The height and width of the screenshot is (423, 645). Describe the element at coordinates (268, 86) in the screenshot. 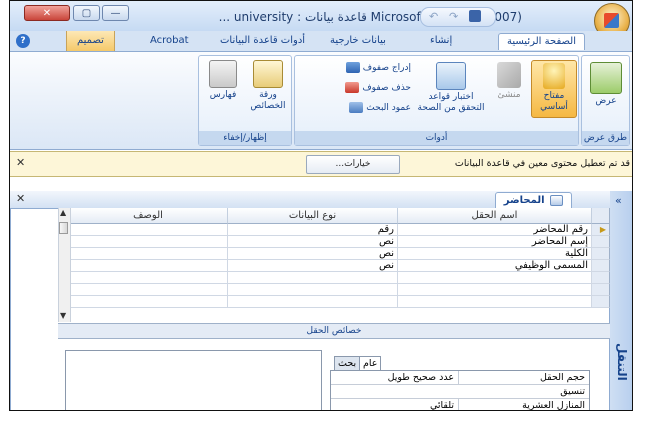

I see `property-sheet-button: ورقة الخصائص` at that location.